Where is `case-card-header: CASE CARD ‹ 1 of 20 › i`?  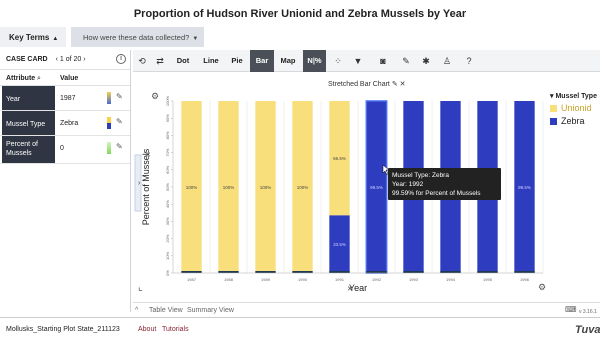
case-card-header: CASE CARD ‹ 1 of 20 › i is located at coordinates (65, 60).